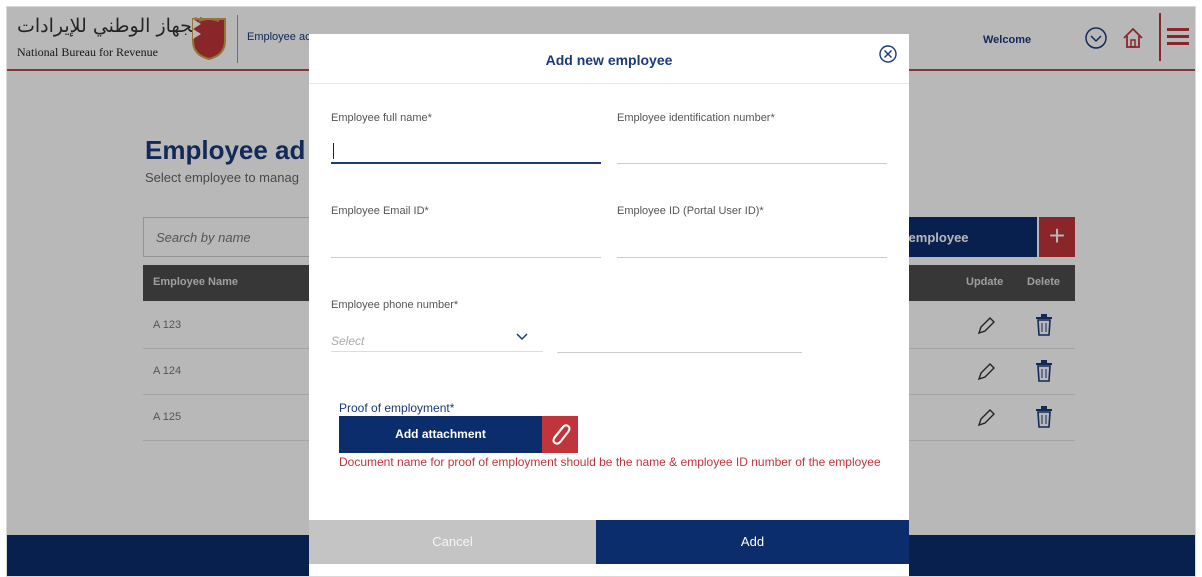 Image resolution: width=1202 pixels, height=577 pixels. I want to click on close-icon, so click(888, 54).